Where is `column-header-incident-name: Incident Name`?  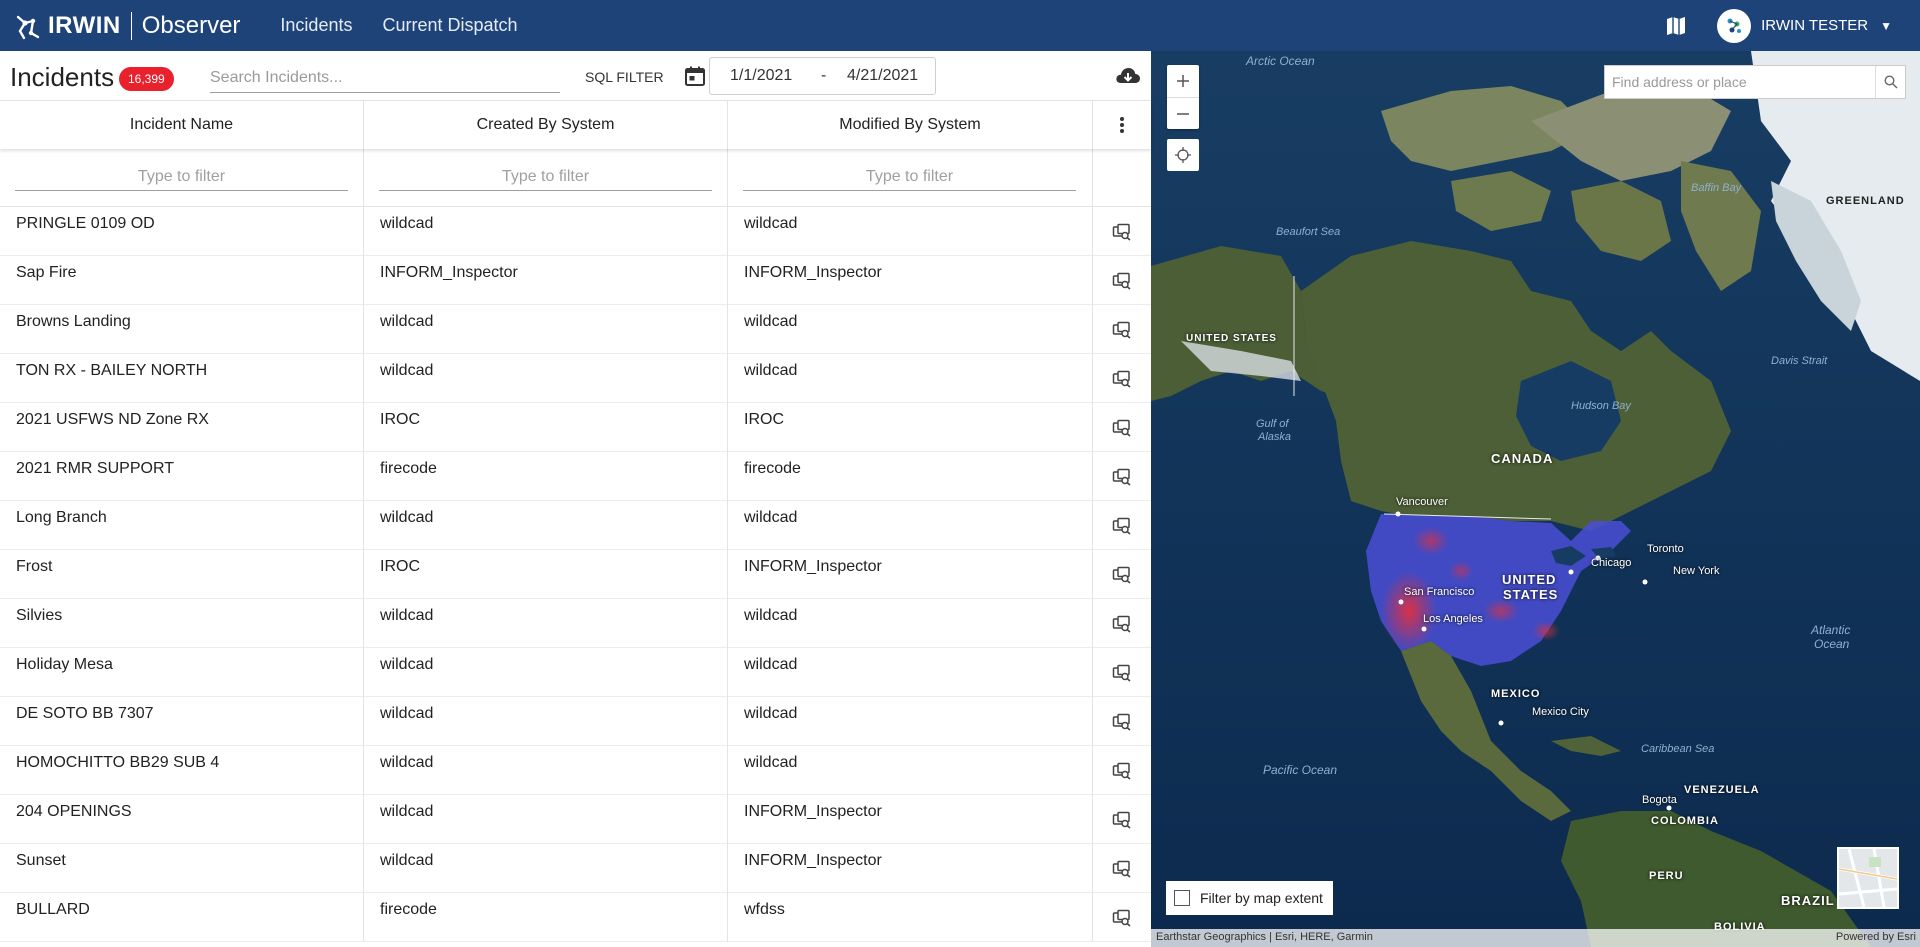
column-header-incident-name: Incident Name is located at coordinates (182, 125).